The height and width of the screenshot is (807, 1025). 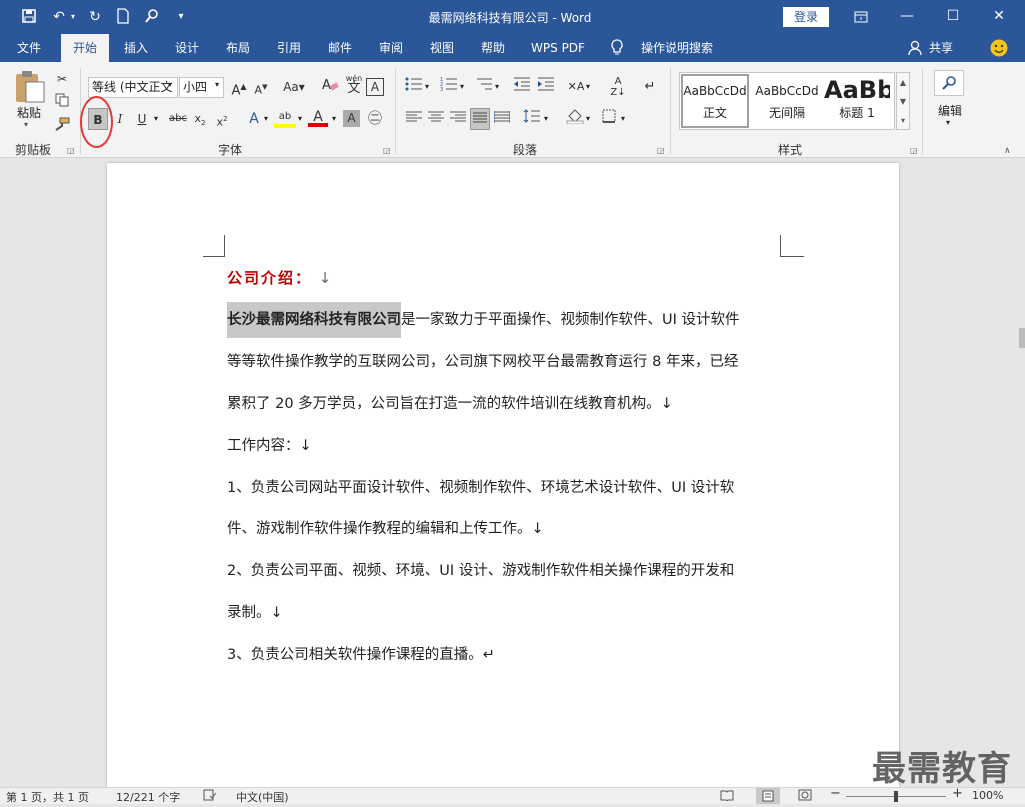 I want to click on borders-icon, so click(x=609, y=119).